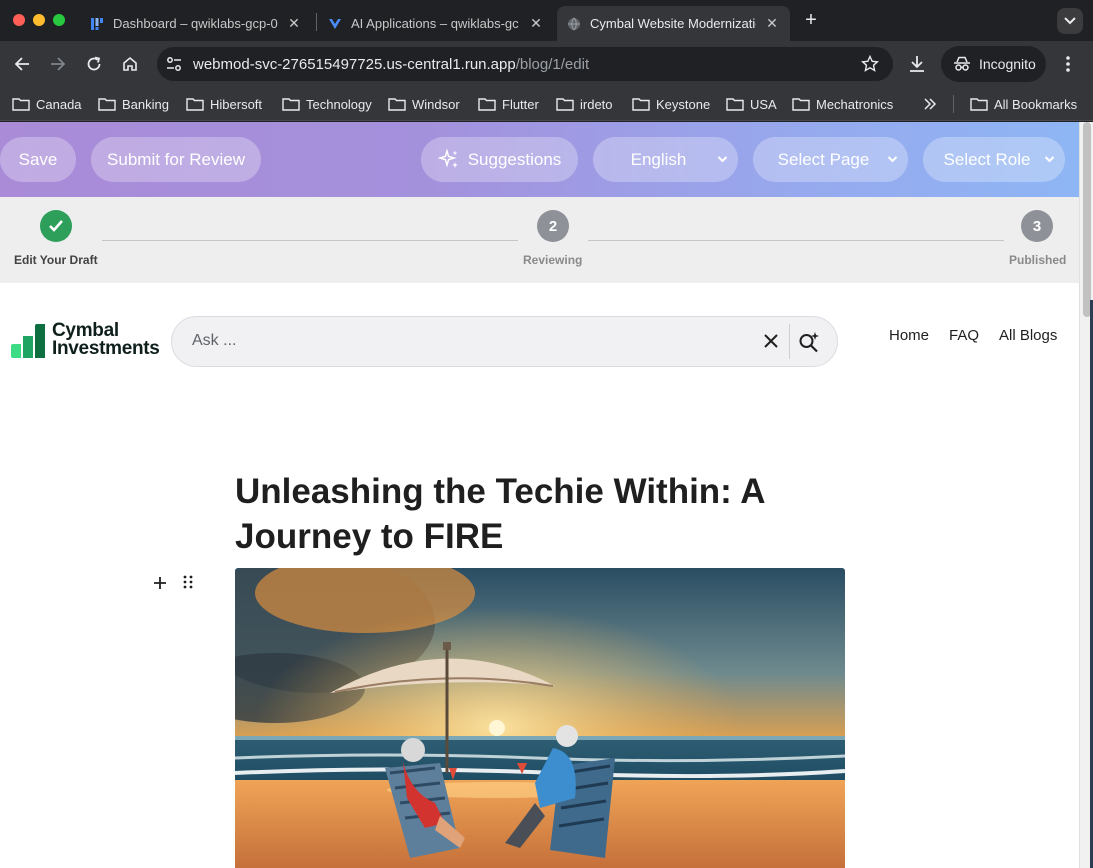 The height and width of the screenshot is (868, 1093). I want to click on language-select-value: English, so click(658, 159).